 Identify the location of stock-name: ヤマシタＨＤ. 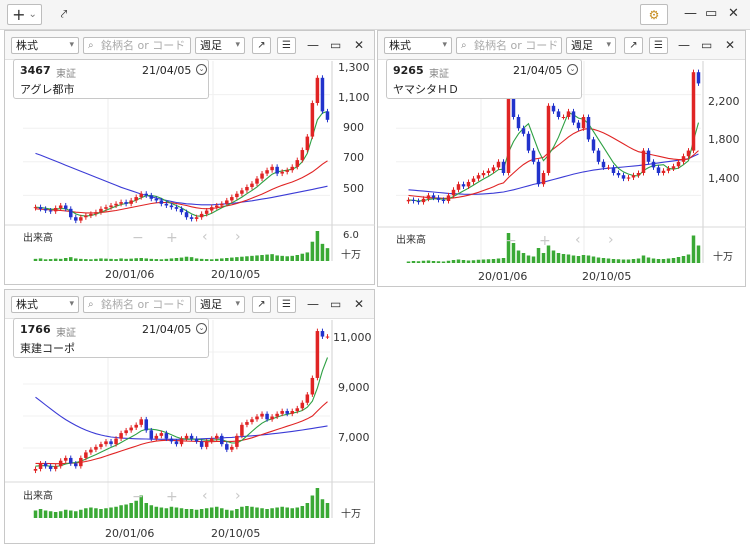
(426, 89).